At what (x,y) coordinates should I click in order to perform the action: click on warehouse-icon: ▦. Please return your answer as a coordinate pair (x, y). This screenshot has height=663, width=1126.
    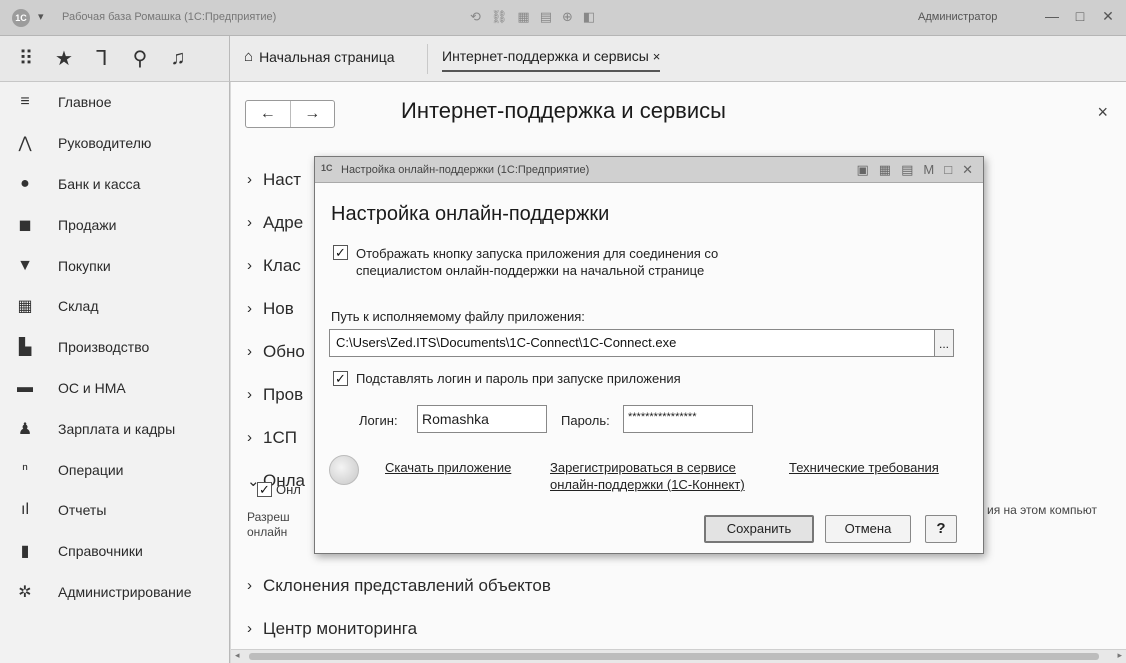
    Looking at the image, I should click on (25, 307).